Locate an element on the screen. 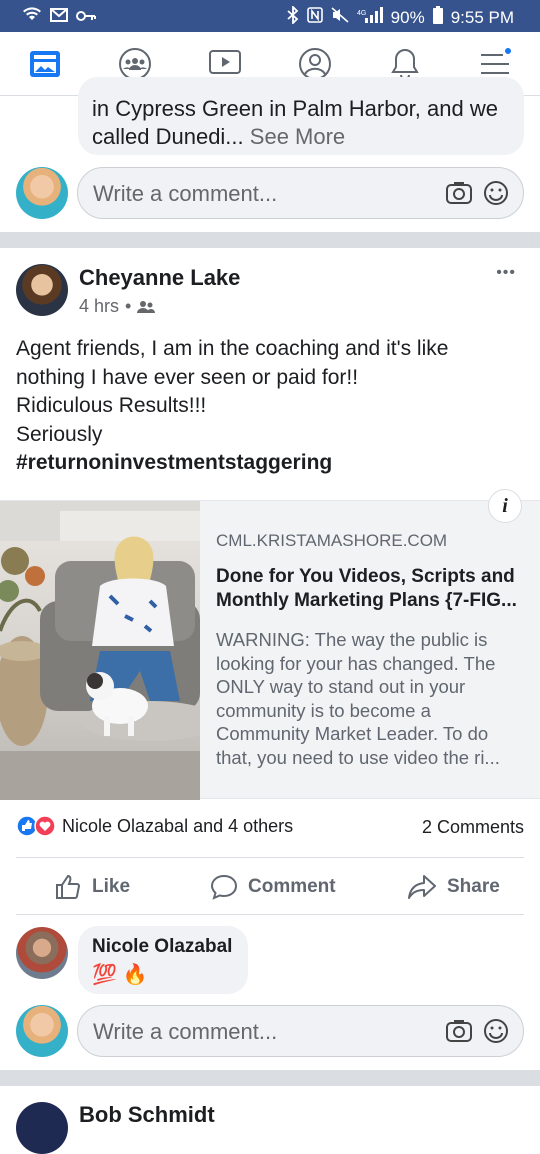  like-button: Like is located at coordinates (92, 887).